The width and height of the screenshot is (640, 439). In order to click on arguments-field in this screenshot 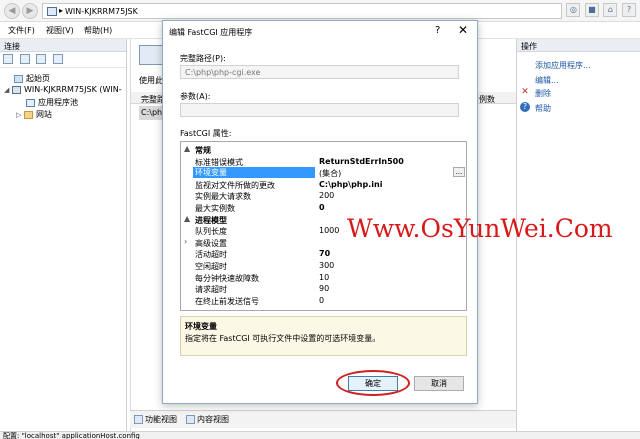, I will do `click(319, 110)`.